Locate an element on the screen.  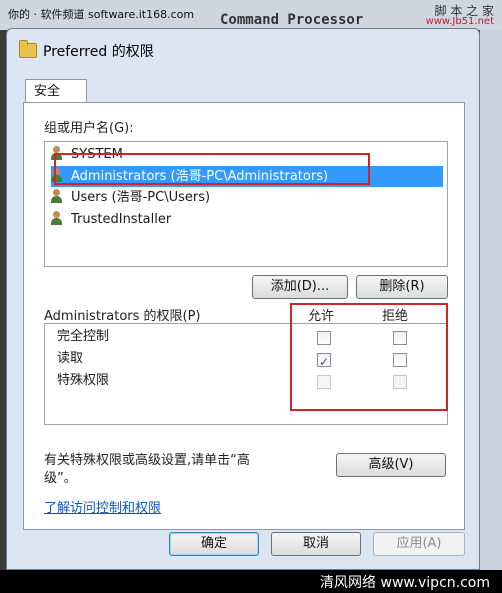
window-title: Preferred 的权限 is located at coordinates (98, 52).